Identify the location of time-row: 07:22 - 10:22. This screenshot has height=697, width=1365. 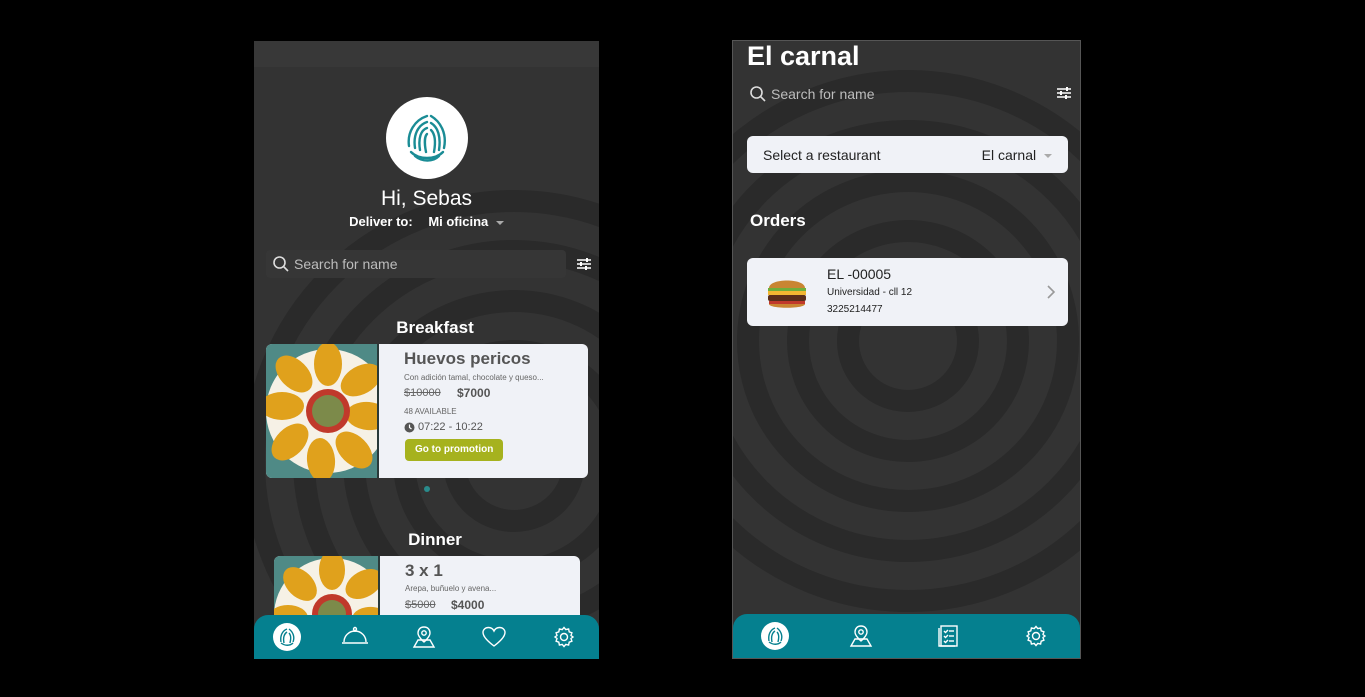
(443, 427).